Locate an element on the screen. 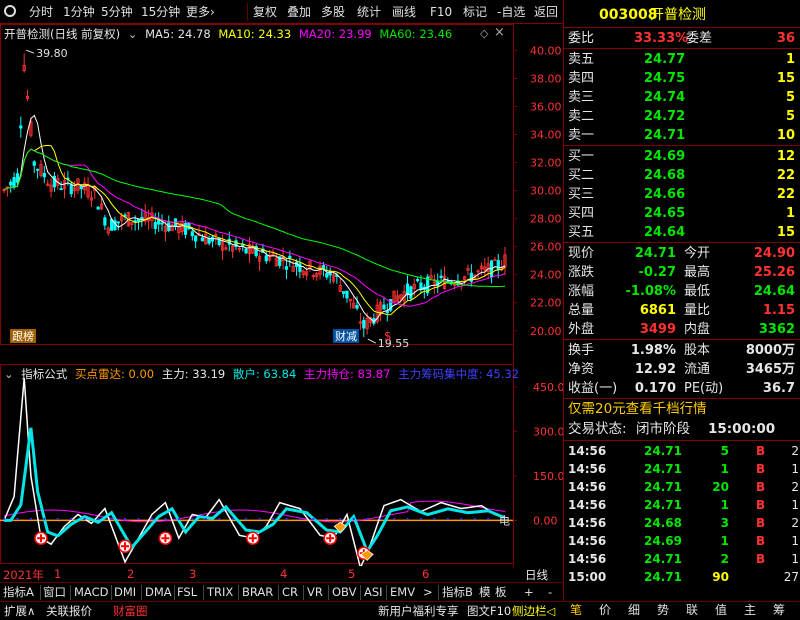  tab-dmi: DMI is located at coordinates (125, 592).